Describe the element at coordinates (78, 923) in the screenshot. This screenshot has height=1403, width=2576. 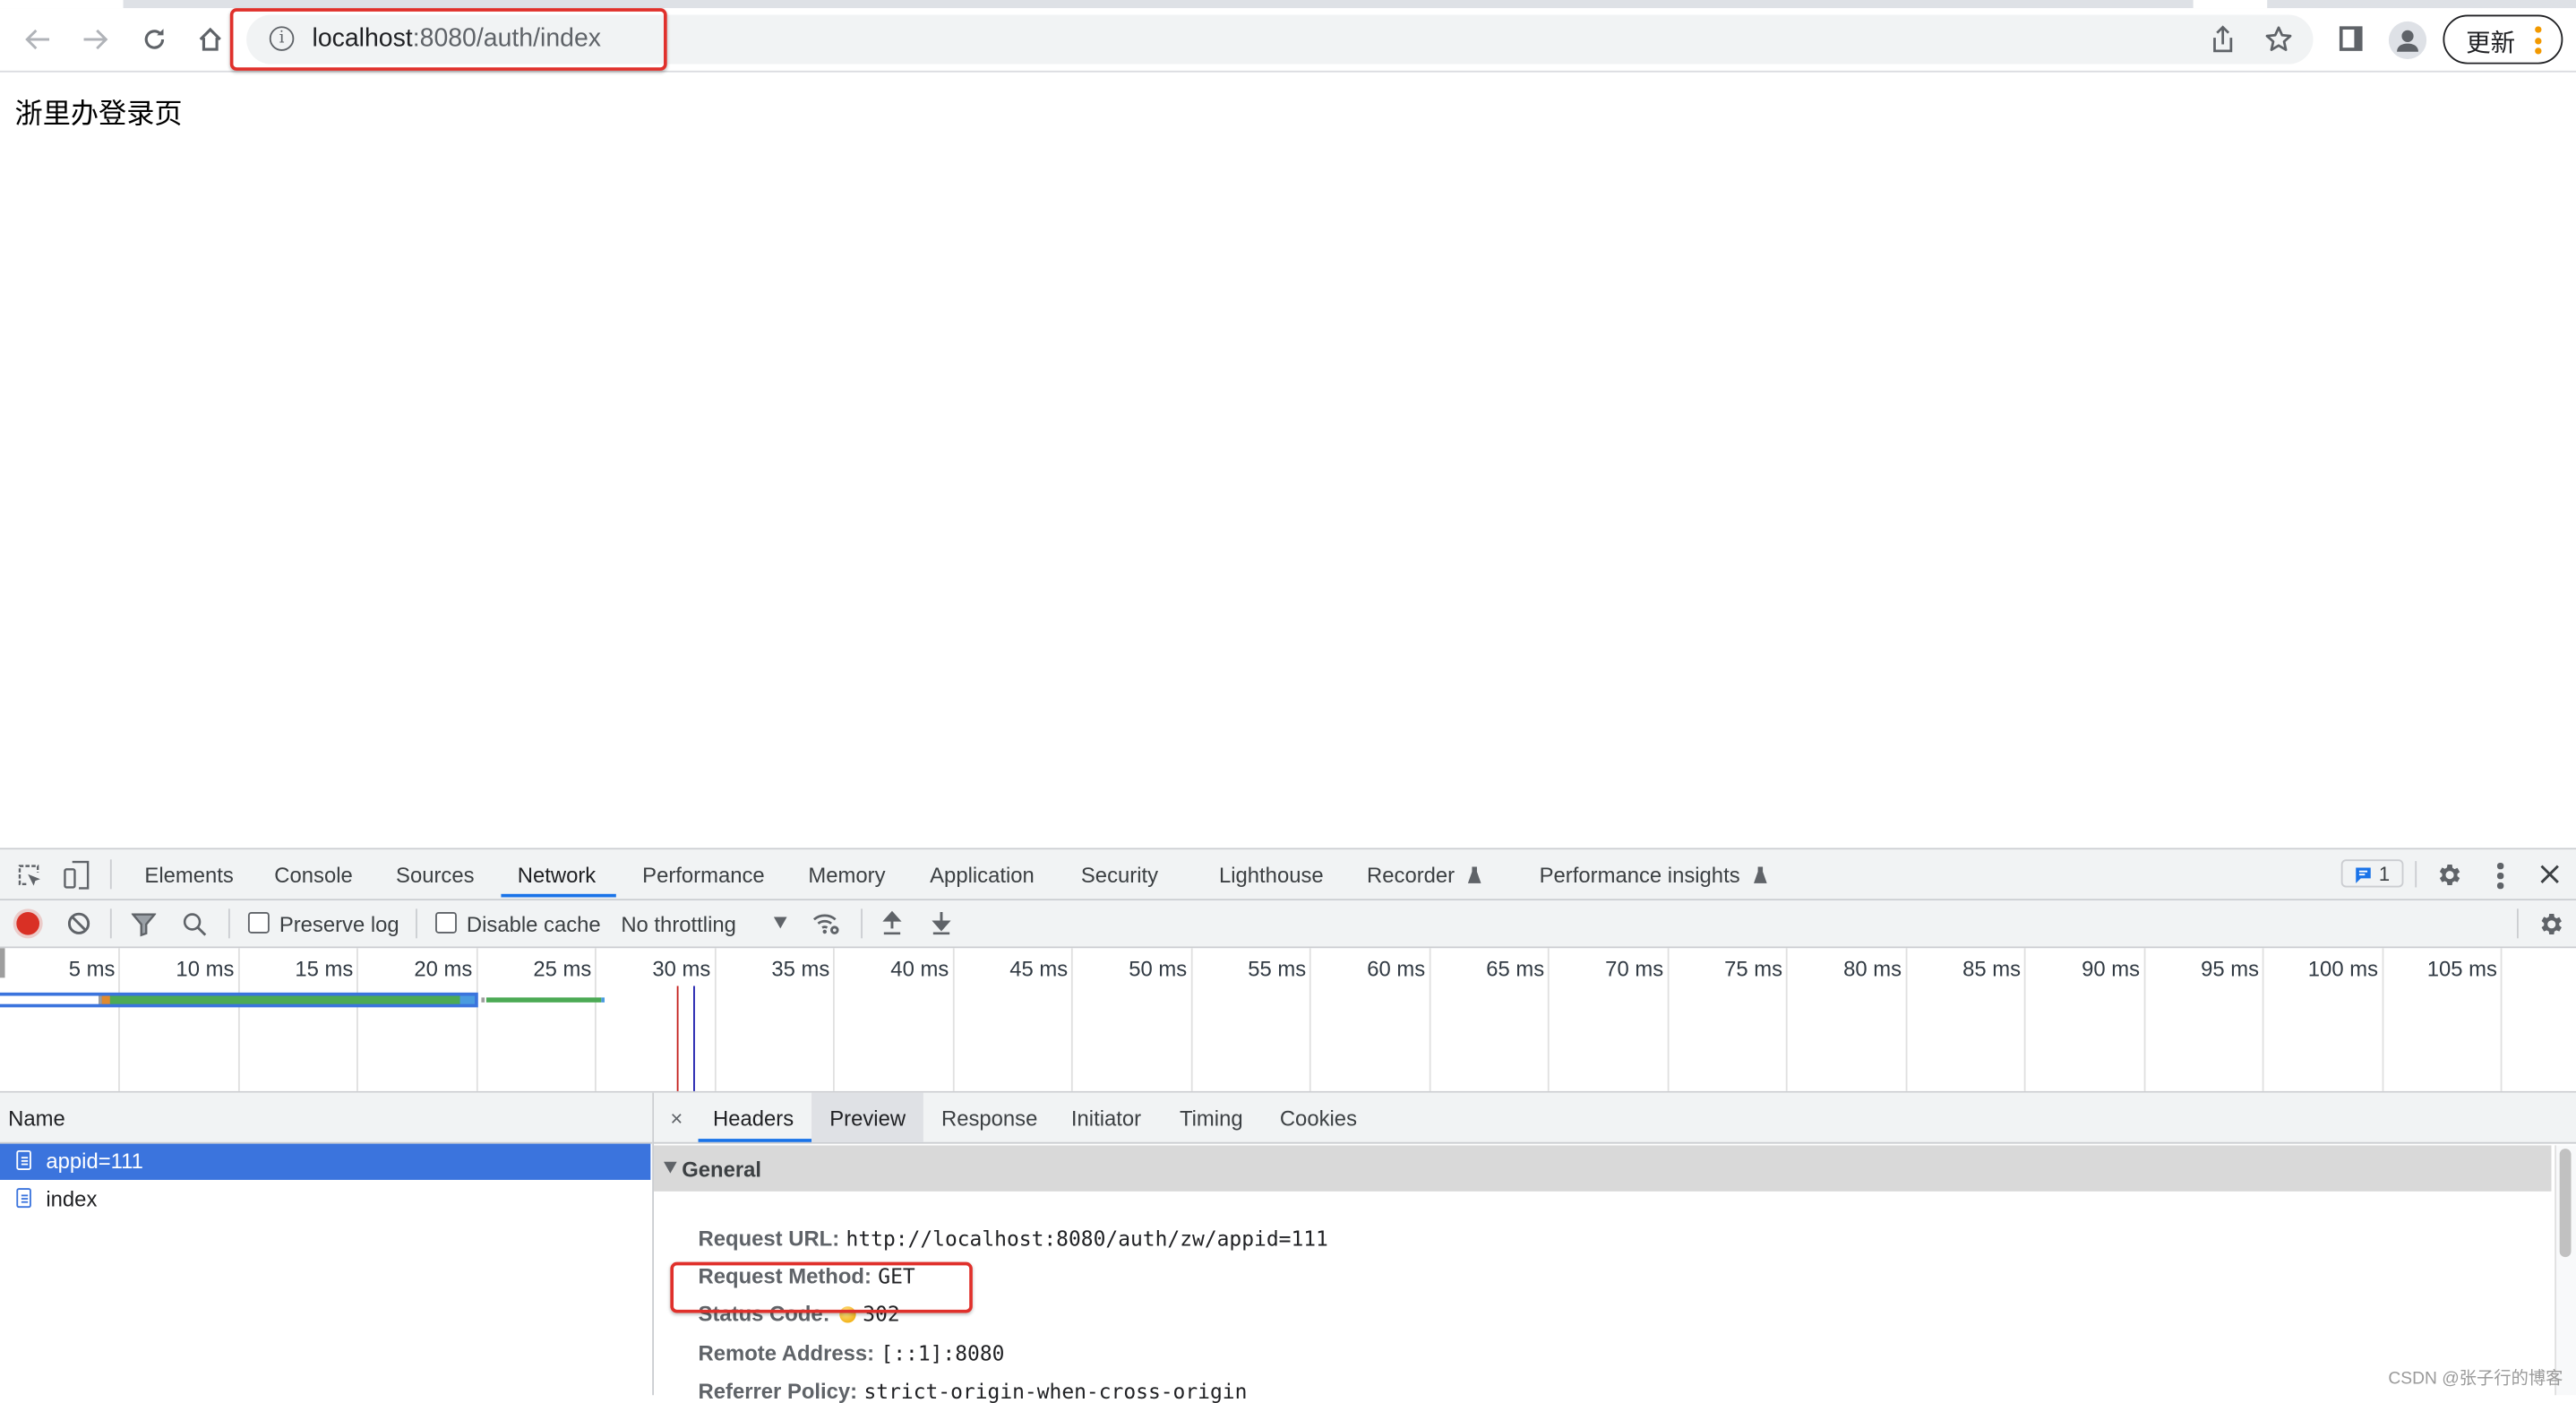
I see `clear-button` at that location.